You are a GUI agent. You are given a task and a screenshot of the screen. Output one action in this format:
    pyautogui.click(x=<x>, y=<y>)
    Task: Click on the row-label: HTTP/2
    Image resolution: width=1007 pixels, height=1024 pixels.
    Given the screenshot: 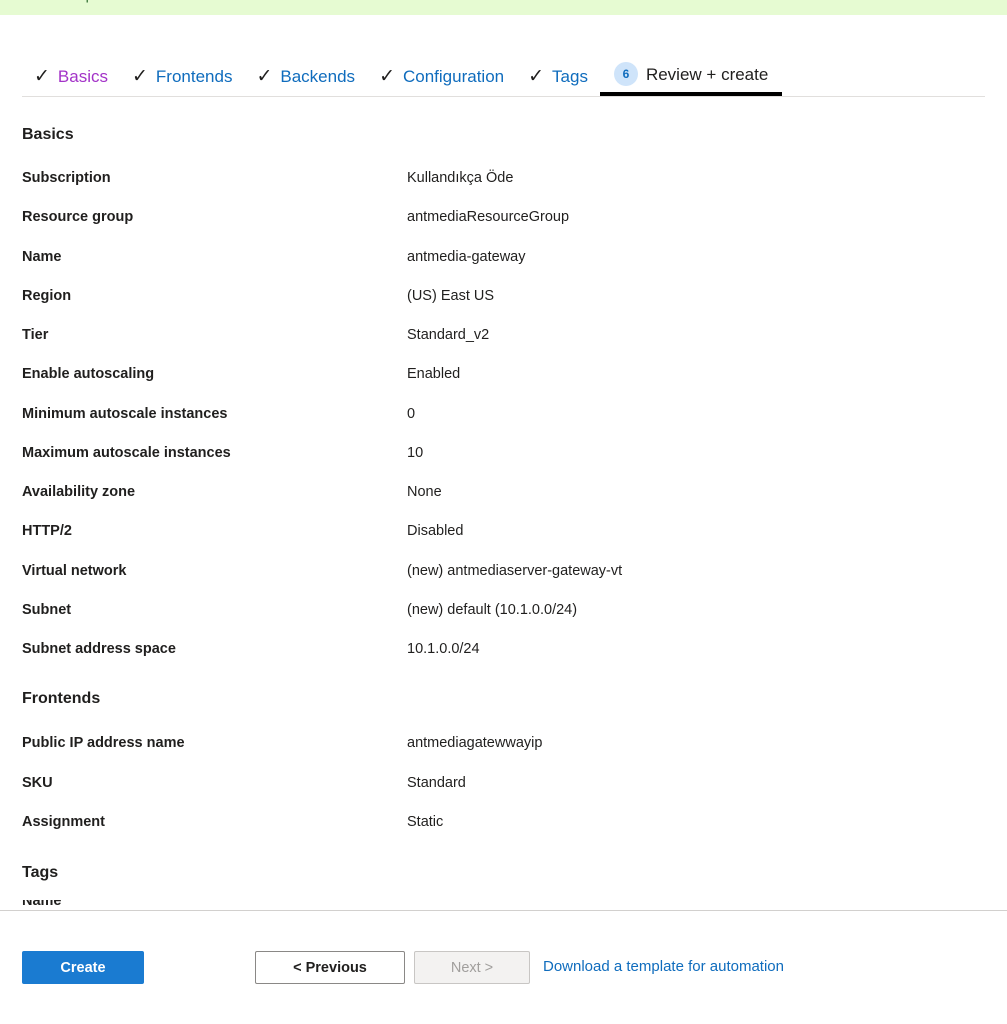 What is the action you would take?
    pyautogui.click(x=47, y=531)
    